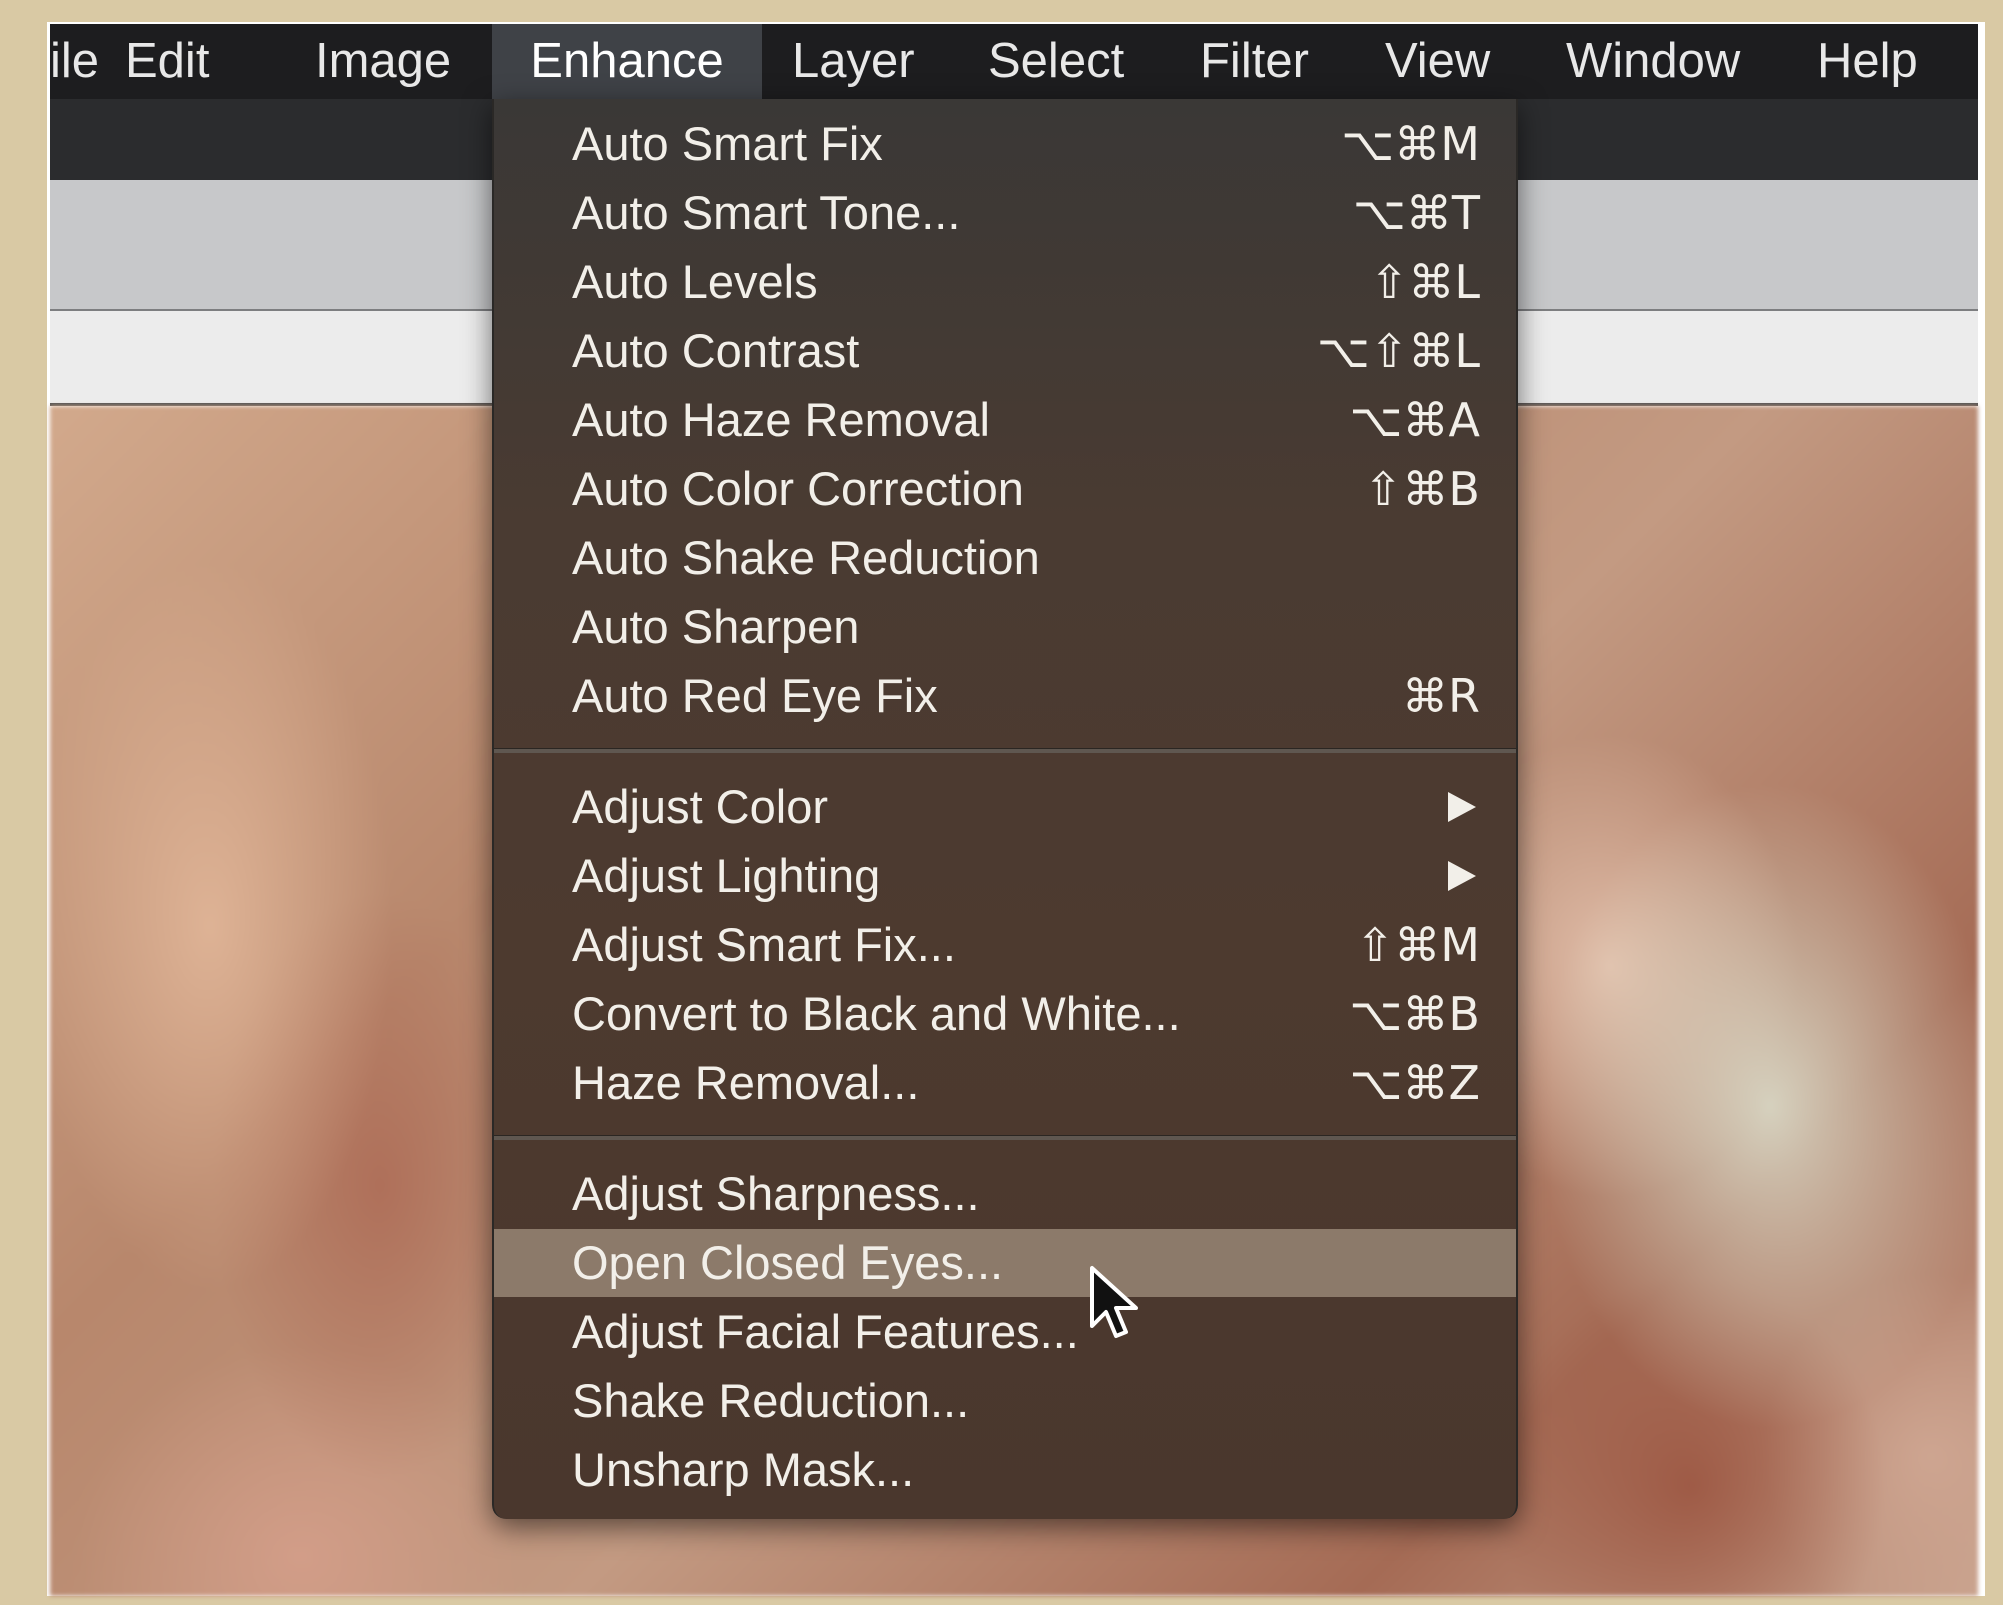 The image size is (2003, 1605). What do you see at coordinates (1414, 1083) in the screenshot?
I see `shortcut-label: ⌥⌘Z` at bounding box center [1414, 1083].